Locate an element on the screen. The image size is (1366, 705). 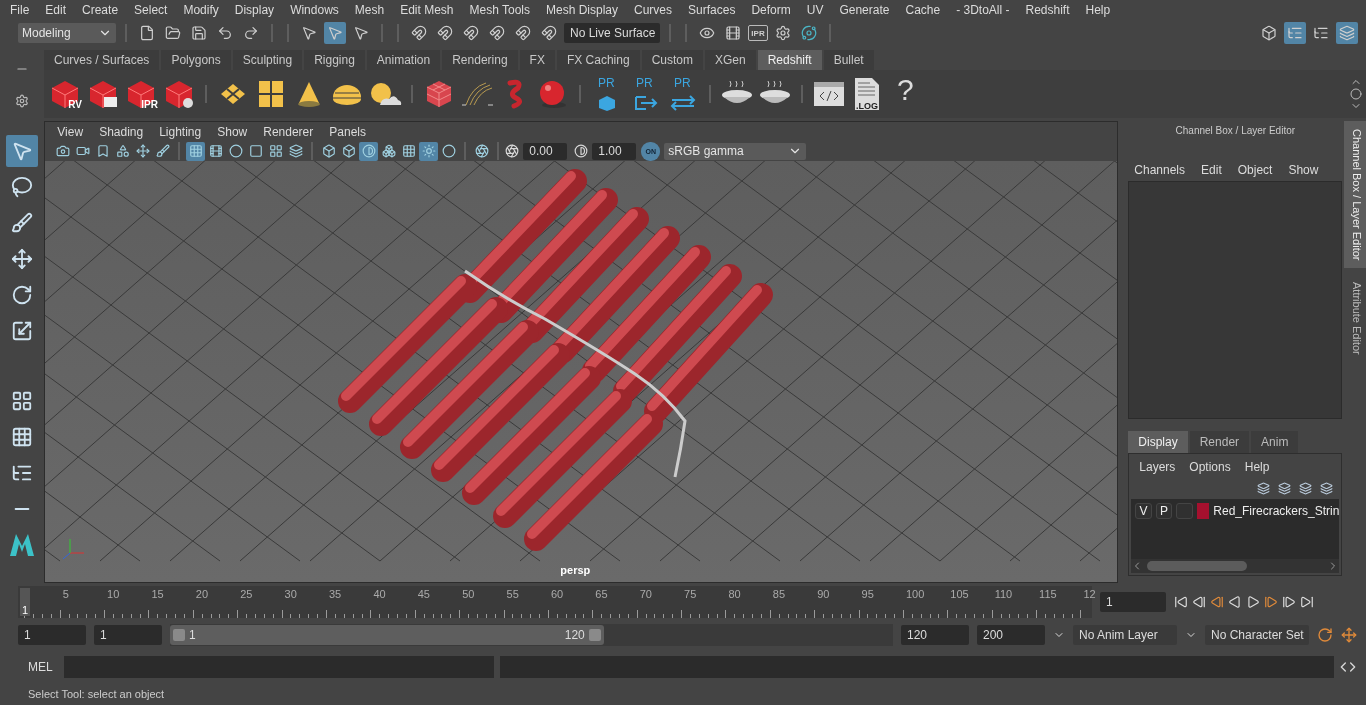
play-icon is located at coordinates (1253, 602).